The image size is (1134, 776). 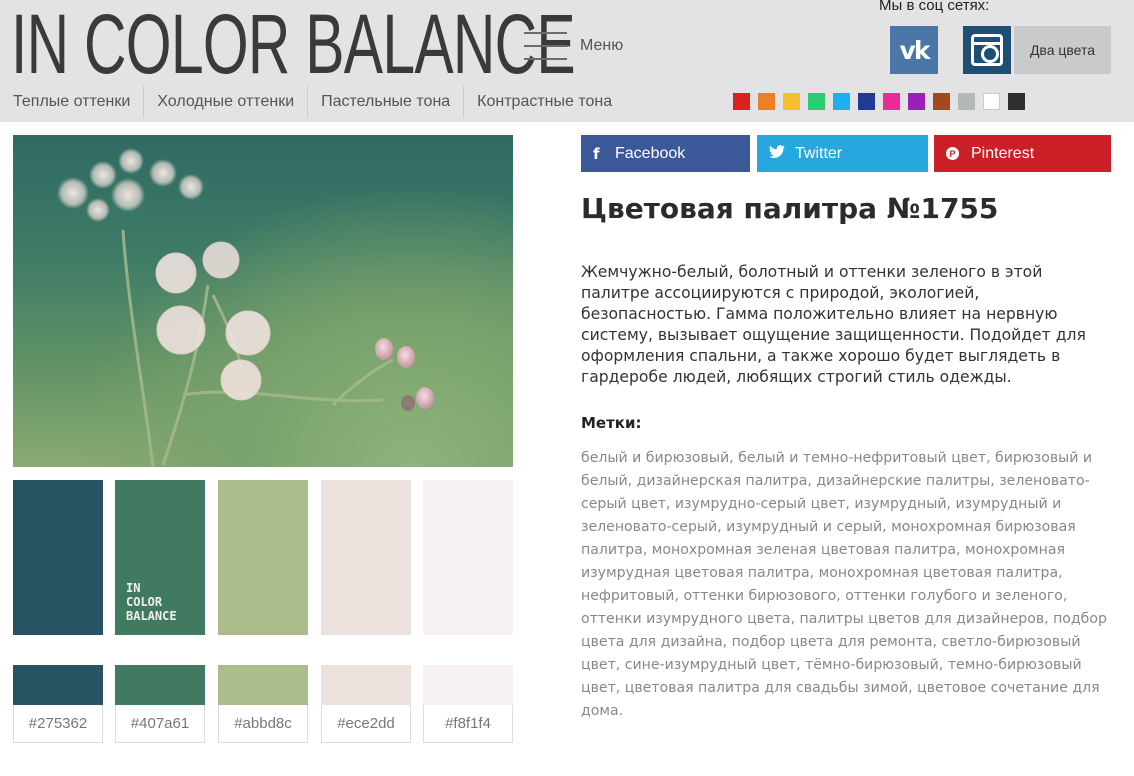 I want to click on tag-link: нефритовый, so click(x=627, y=596).